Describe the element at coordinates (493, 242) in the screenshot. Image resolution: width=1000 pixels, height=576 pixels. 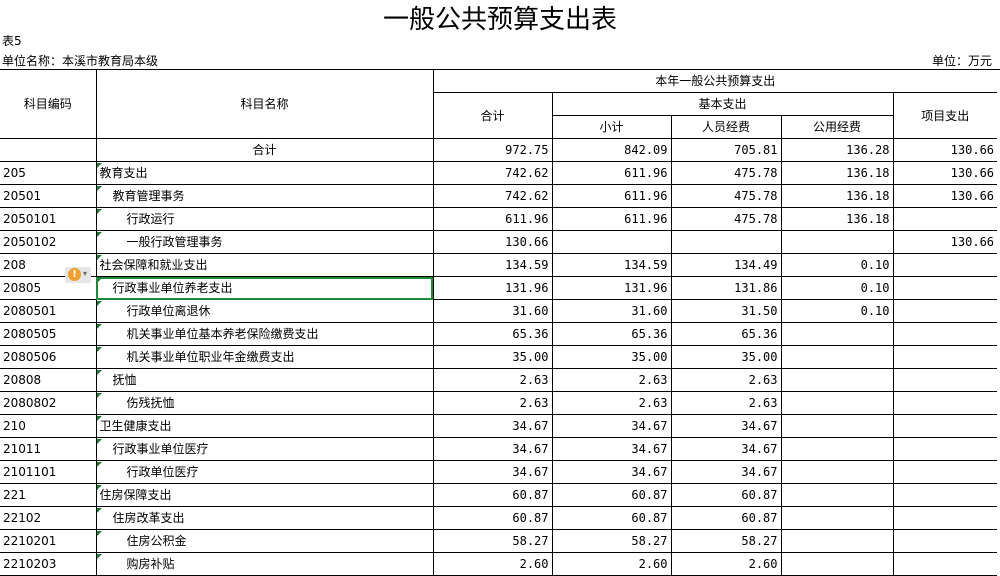
I see `total-cell: 130.66` at that location.